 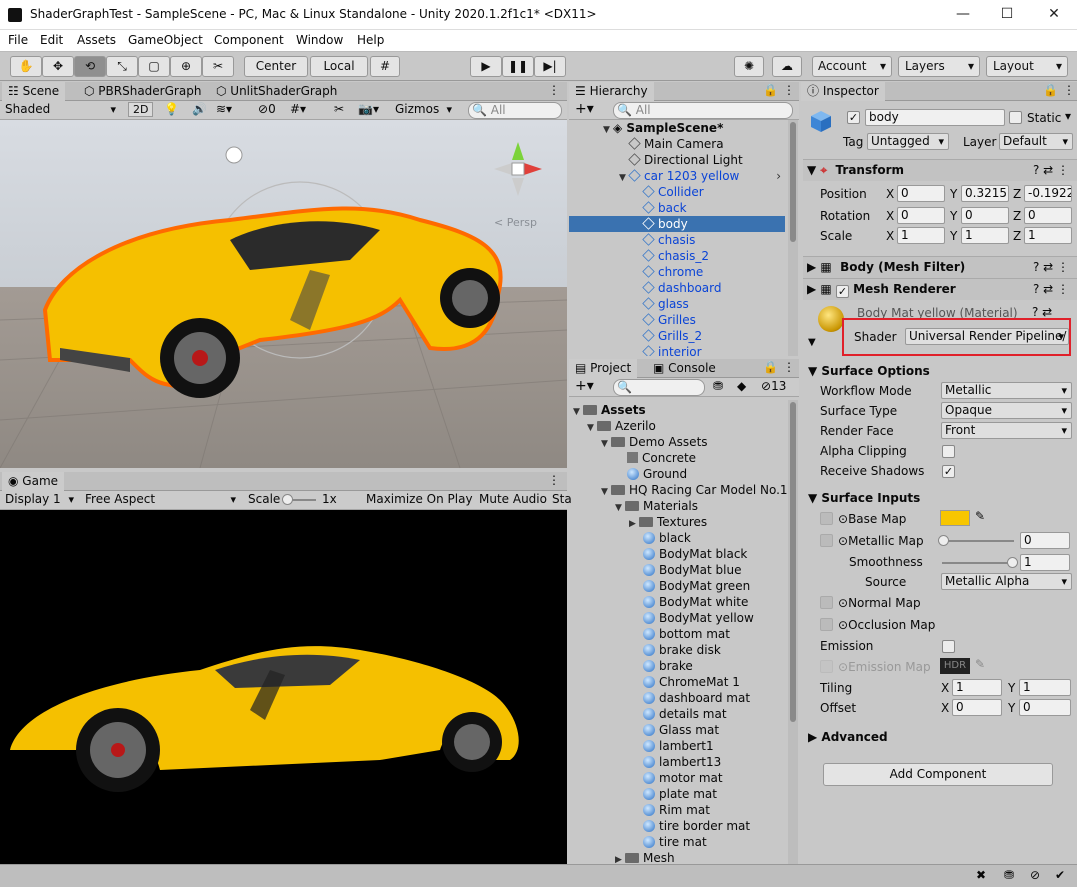 What do you see at coordinates (980, 562) in the screenshot?
I see `smoothness-slider` at bounding box center [980, 562].